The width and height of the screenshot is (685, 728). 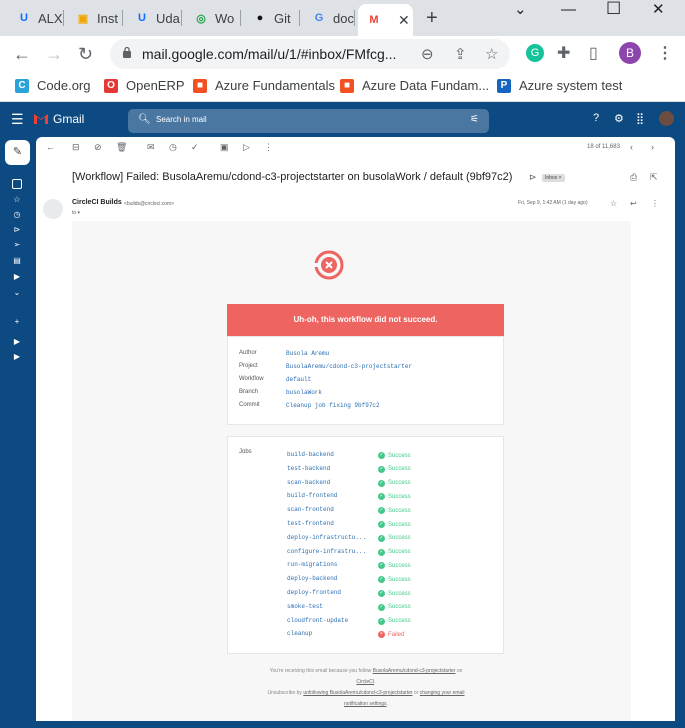 I want to click on job-name-link: scan-backend, so click(x=330, y=482).